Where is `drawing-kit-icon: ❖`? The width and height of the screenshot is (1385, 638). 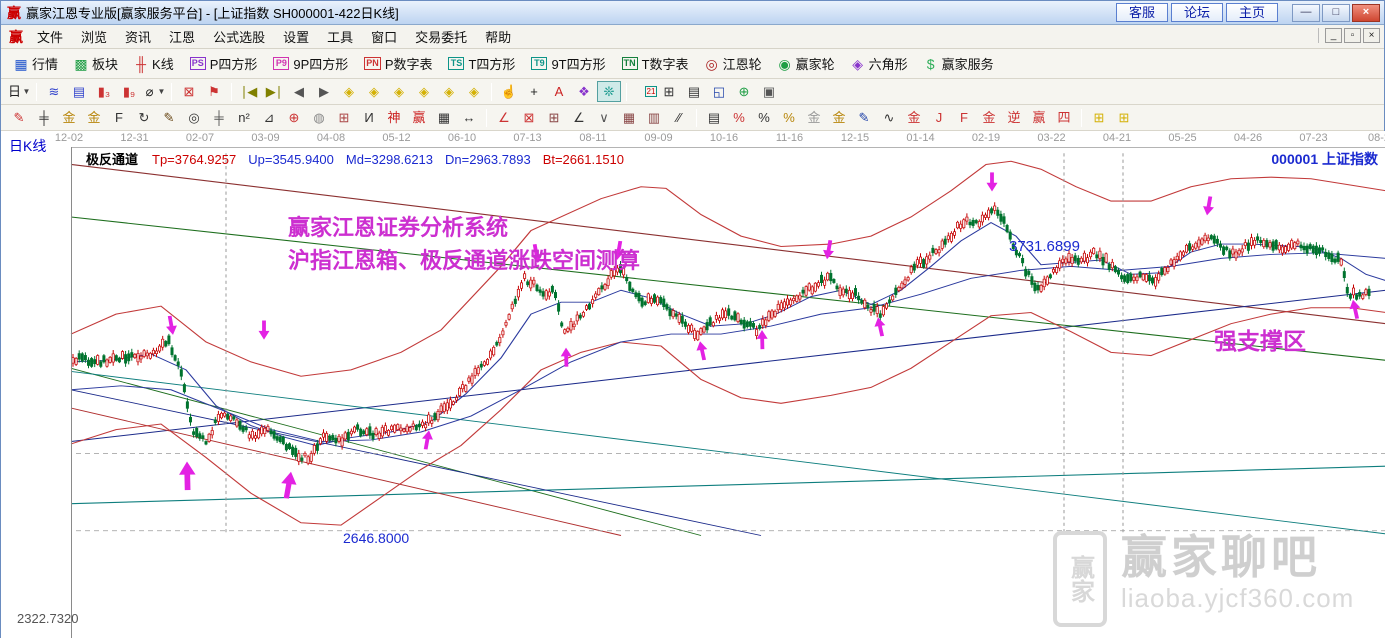 drawing-kit-icon: ❖ is located at coordinates (584, 91).